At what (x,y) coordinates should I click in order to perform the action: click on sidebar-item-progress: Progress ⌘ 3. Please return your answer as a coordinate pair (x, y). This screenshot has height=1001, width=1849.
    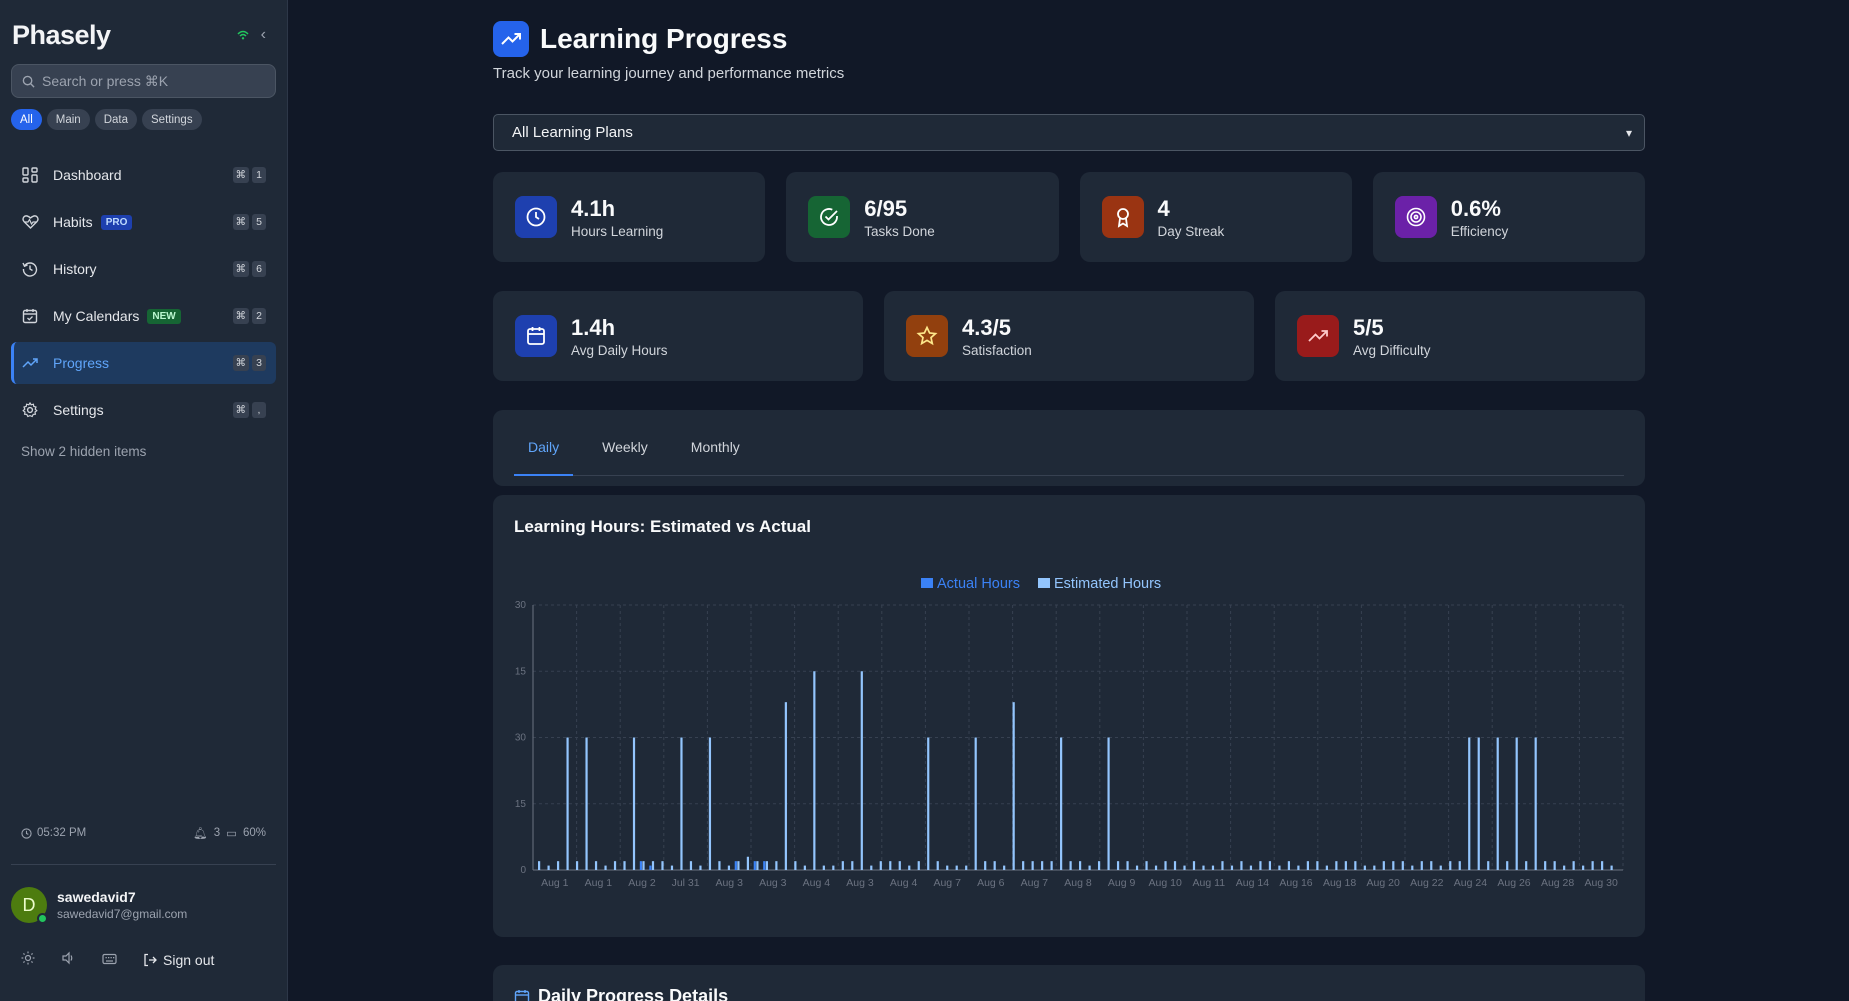
    Looking at the image, I should click on (143, 363).